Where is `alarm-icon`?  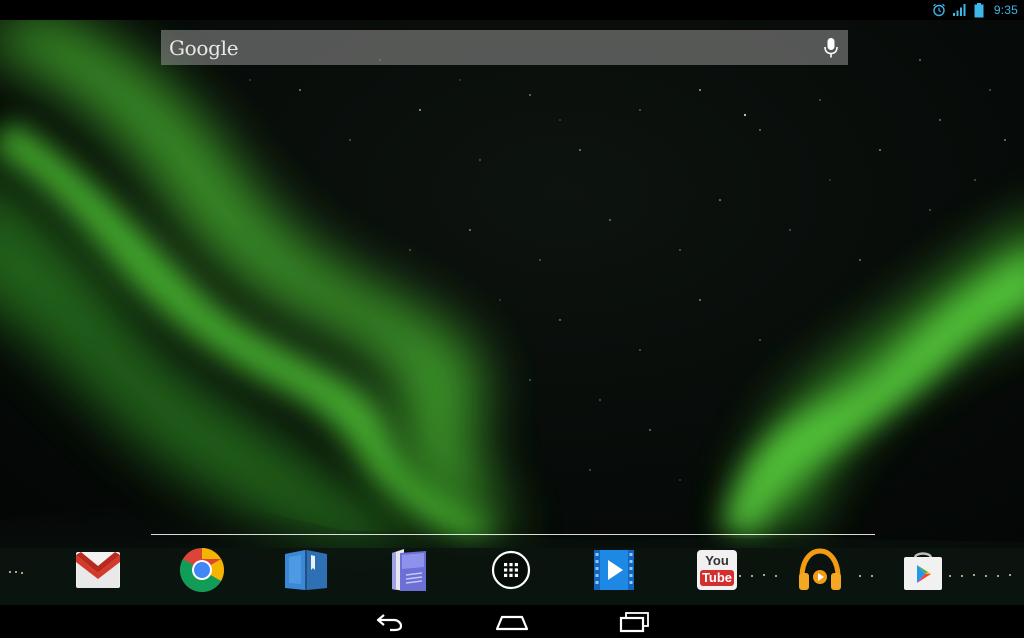 alarm-icon is located at coordinates (939, 10).